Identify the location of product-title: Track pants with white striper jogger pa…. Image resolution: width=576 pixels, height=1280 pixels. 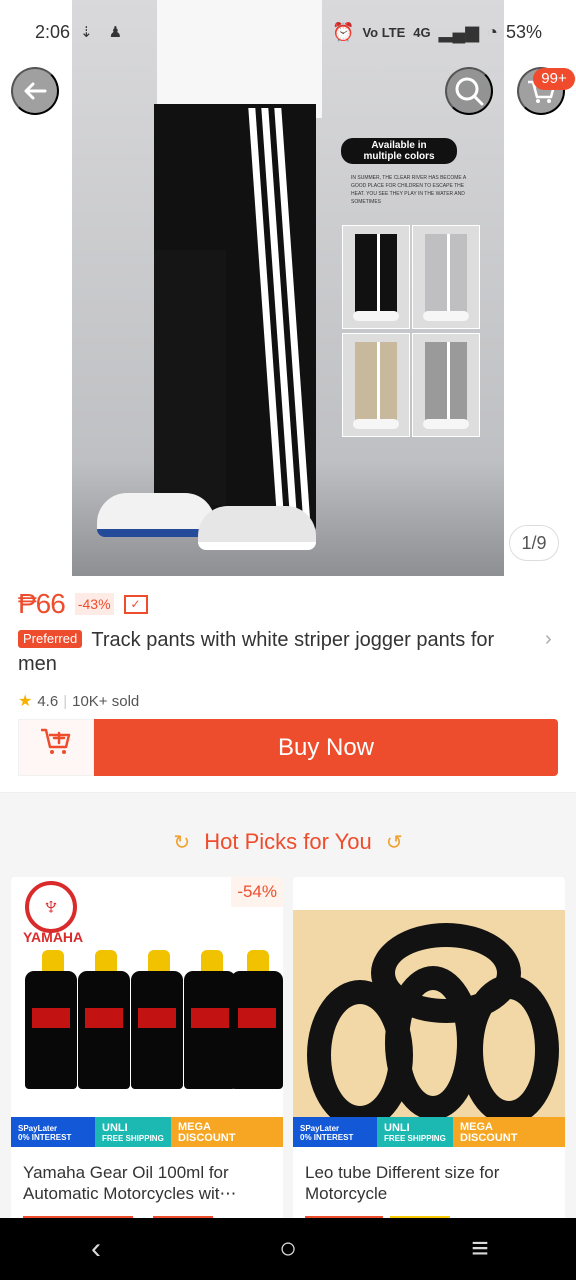
(256, 652).